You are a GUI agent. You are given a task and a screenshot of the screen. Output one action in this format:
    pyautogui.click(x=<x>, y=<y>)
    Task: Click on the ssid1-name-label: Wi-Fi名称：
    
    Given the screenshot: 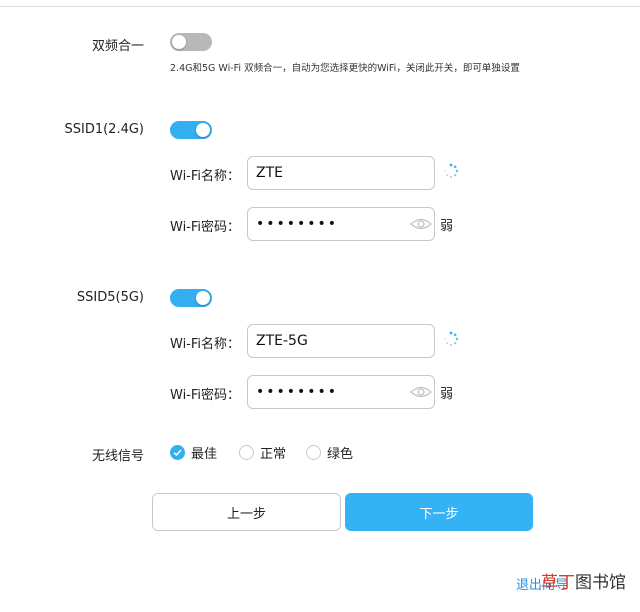 What is the action you would take?
    pyautogui.click(x=205, y=176)
    